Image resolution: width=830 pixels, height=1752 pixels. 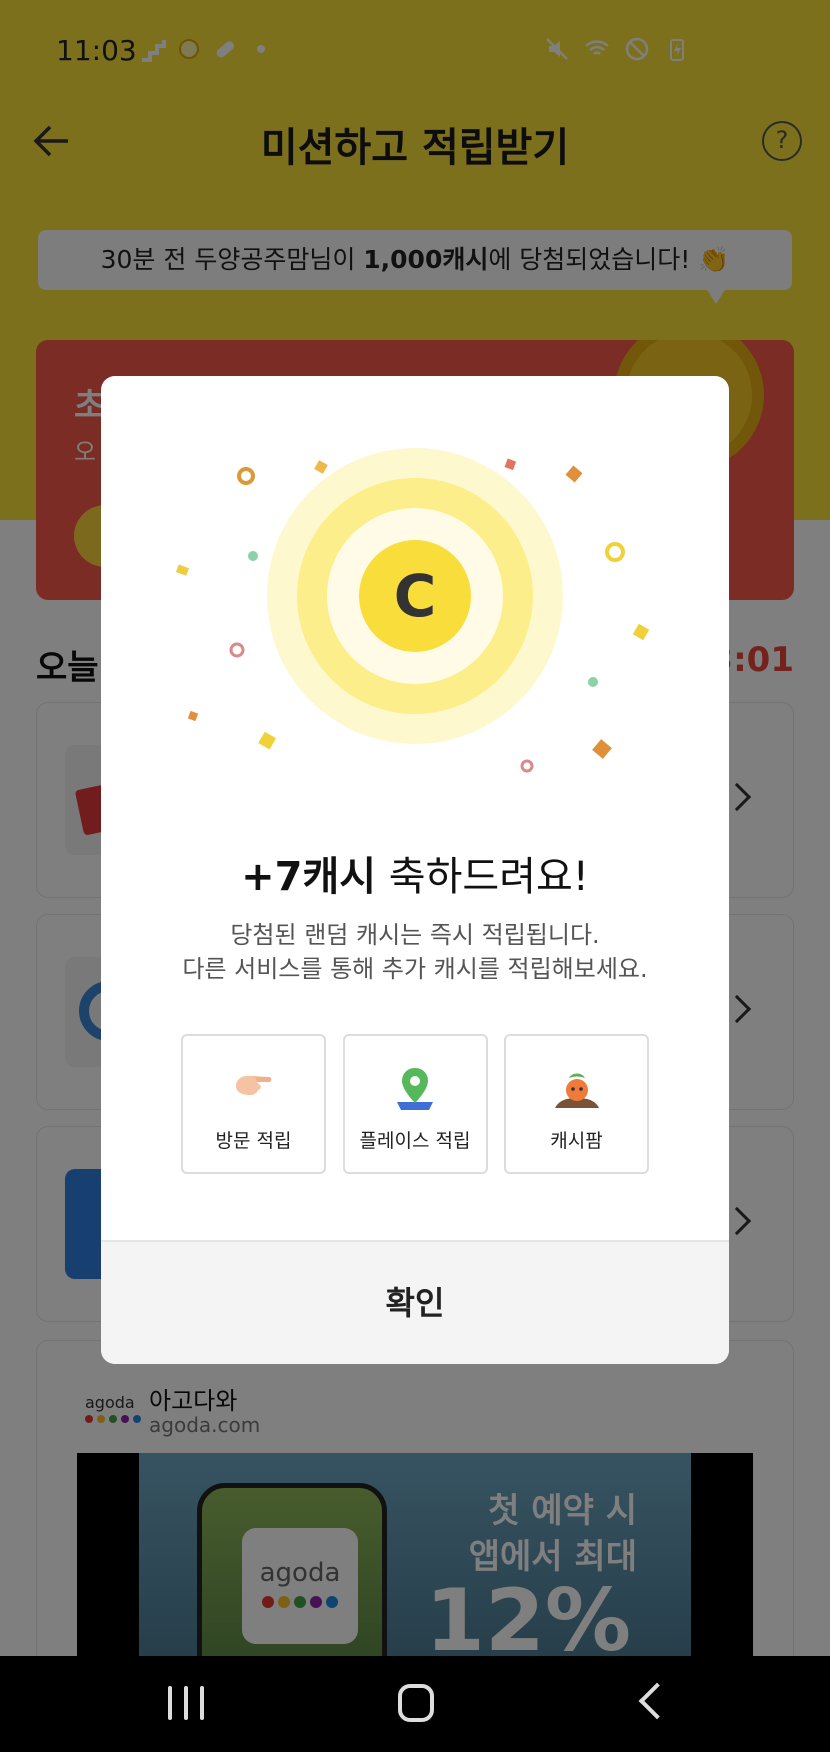 I want to click on service-options: 방문 적립 플레이스 적립 캐시팜, so click(x=415, y=1104).